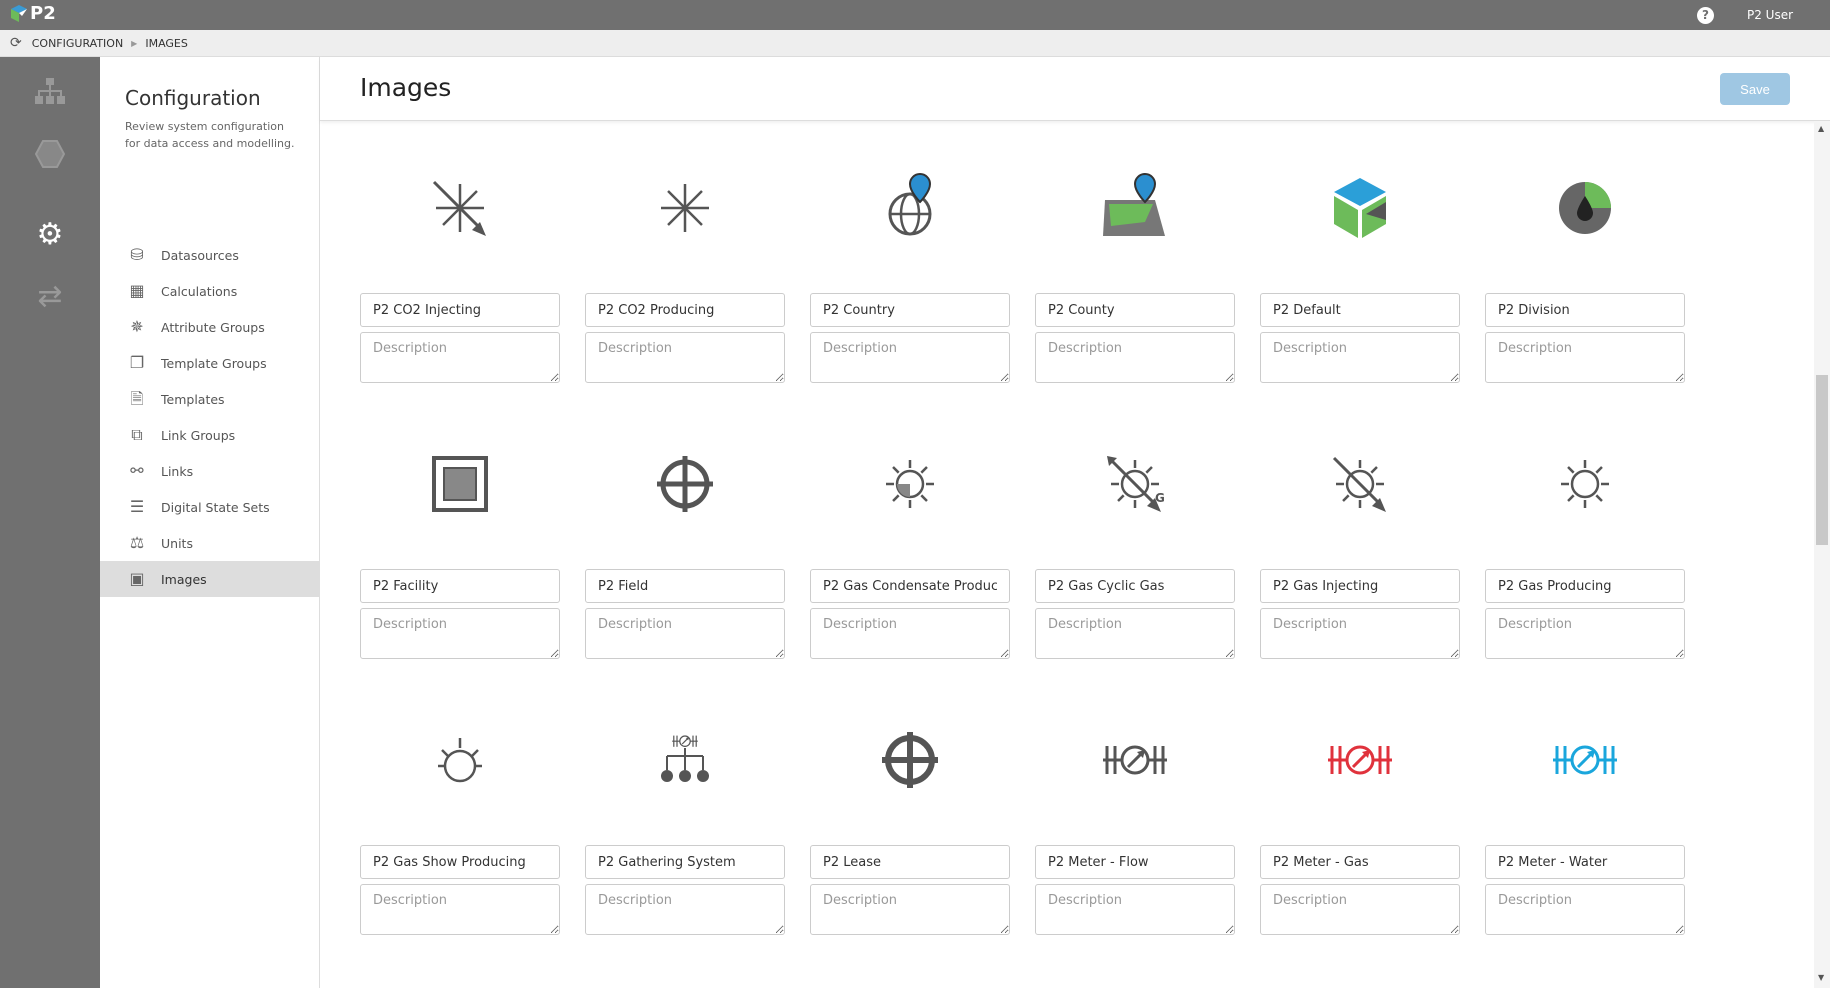 The width and height of the screenshot is (1830, 988). I want to click on sidebar-item-datasources: ⛁ Datasources, so click(209, 255).